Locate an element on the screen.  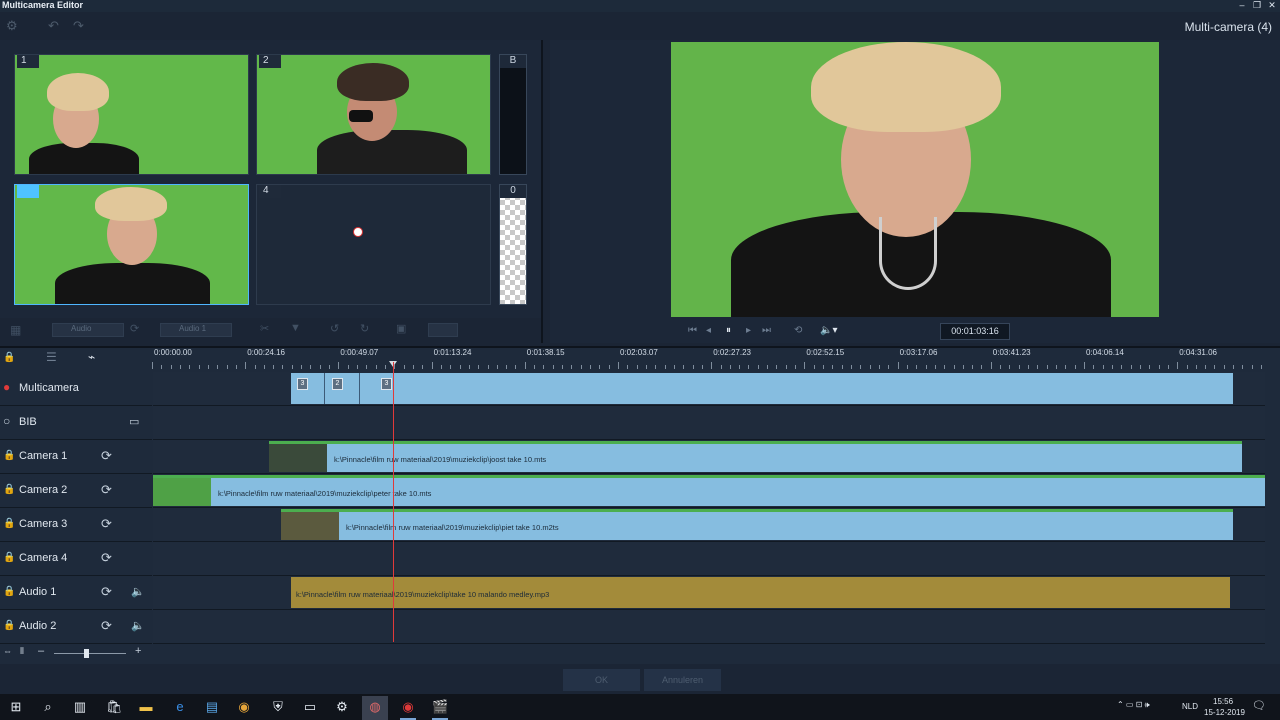
settings-gear-icon: ⚙ is located at coordinates (12, 26).